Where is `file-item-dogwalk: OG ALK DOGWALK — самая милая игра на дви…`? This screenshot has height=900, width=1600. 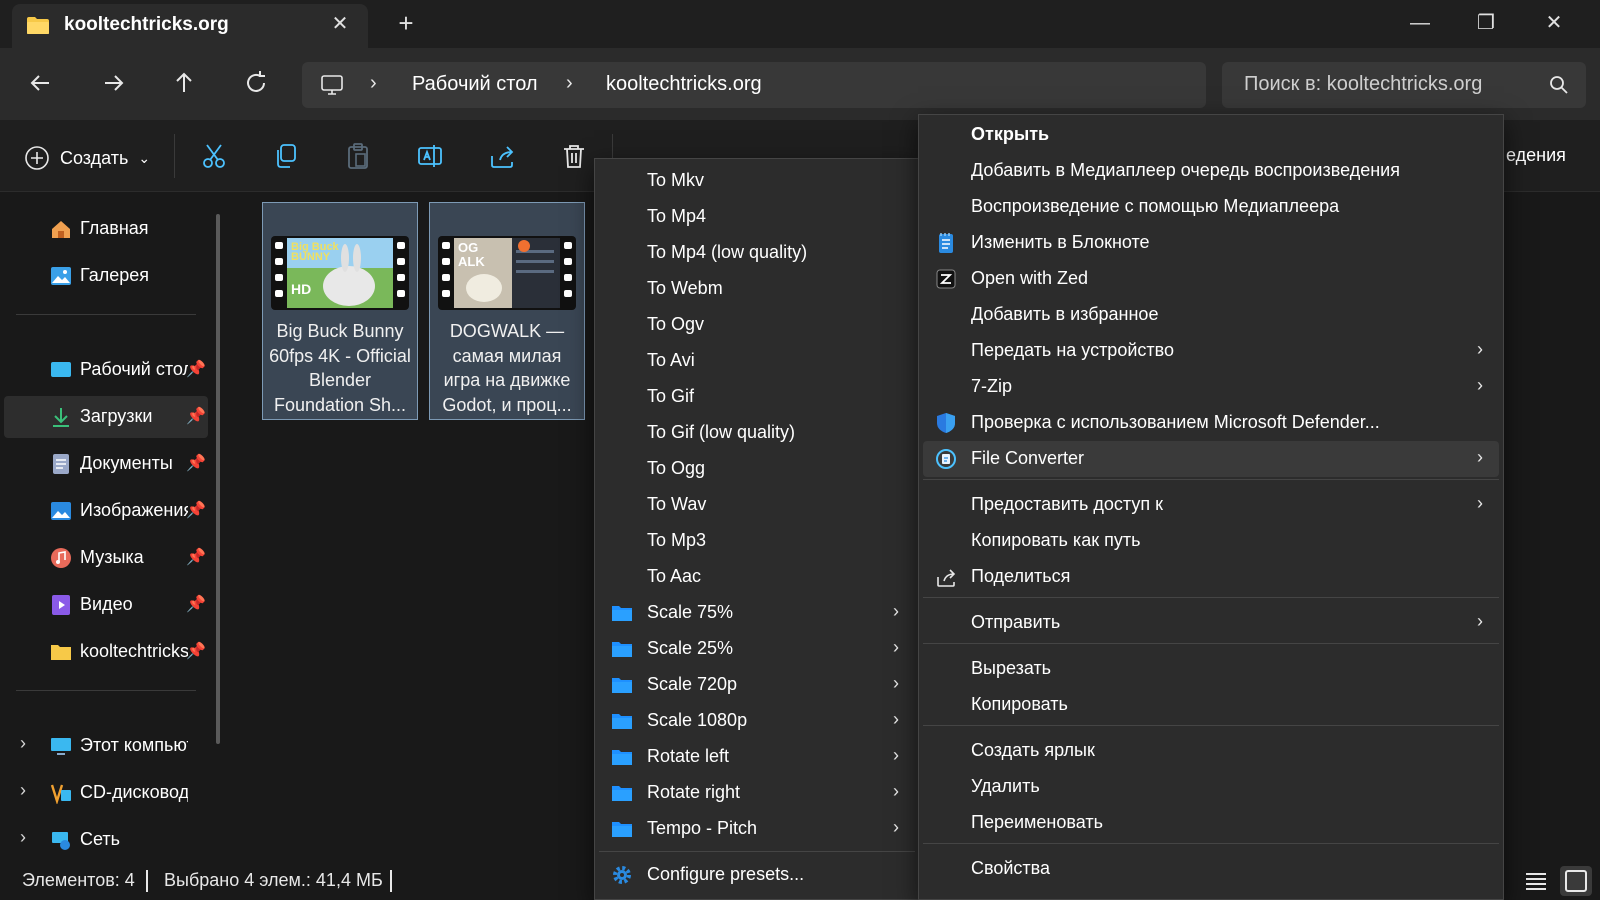 file-item-dogwalk: OG ALK DOGWALK — самая милая игра на дви… is located at coordinates (507, 311).